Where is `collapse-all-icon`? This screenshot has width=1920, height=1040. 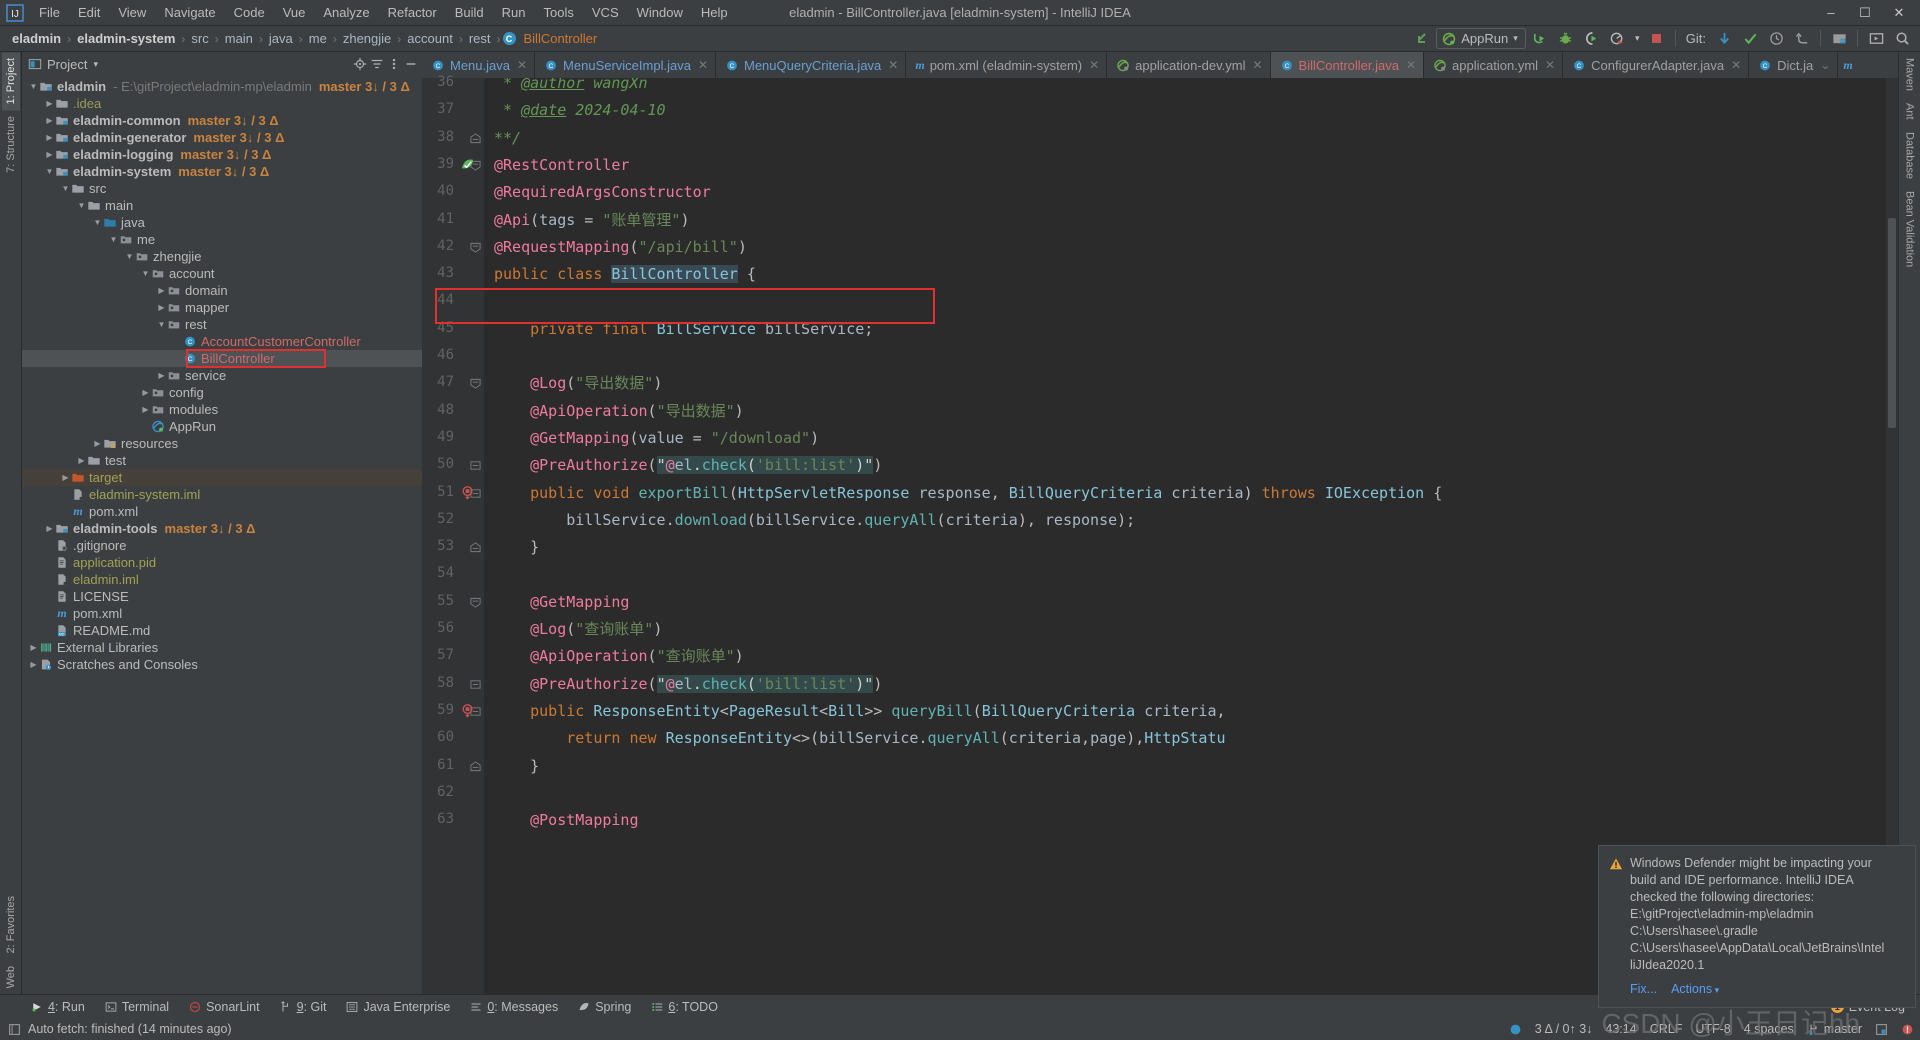 collapse-all-icon is located at coordinates (377, 64).